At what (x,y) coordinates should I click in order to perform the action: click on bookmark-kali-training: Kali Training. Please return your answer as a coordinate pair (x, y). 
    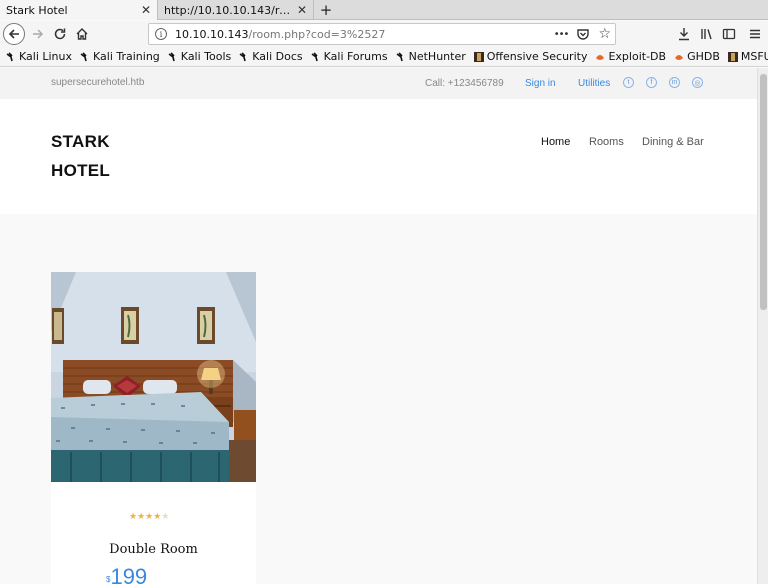
    Looking at the image, I should click on (120, 56).